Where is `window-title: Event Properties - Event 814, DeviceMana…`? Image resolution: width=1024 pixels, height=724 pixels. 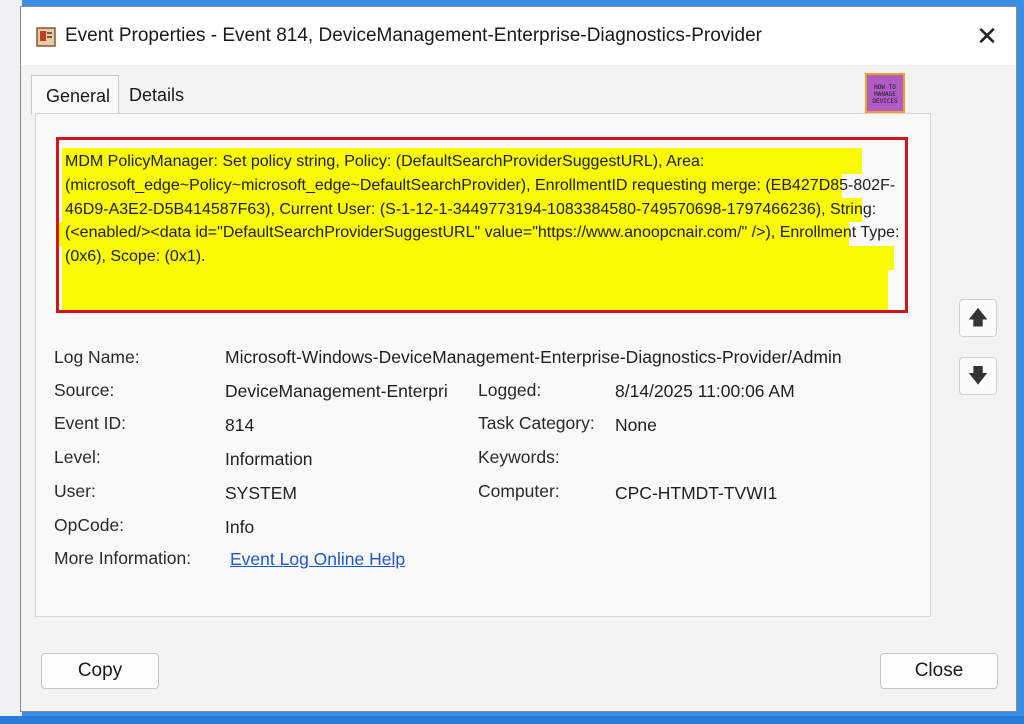
window-title: Event Properties - Event 814, DeviceMana… is located at coordinates (413, 35).